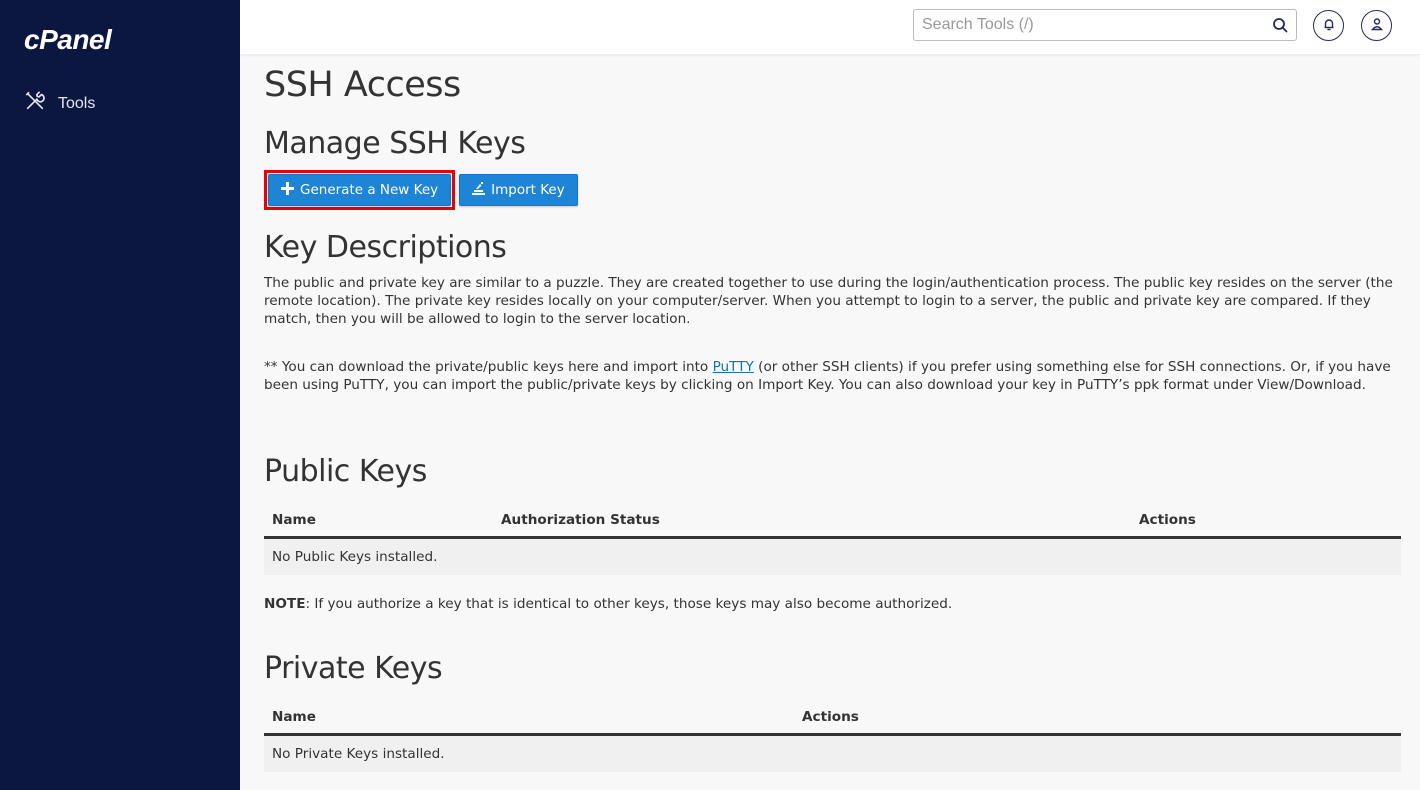 Image resolution: width=1420 pixels, height=790 pixels. I want to click on table-row: No Public Keys installed., so click(832, 556).